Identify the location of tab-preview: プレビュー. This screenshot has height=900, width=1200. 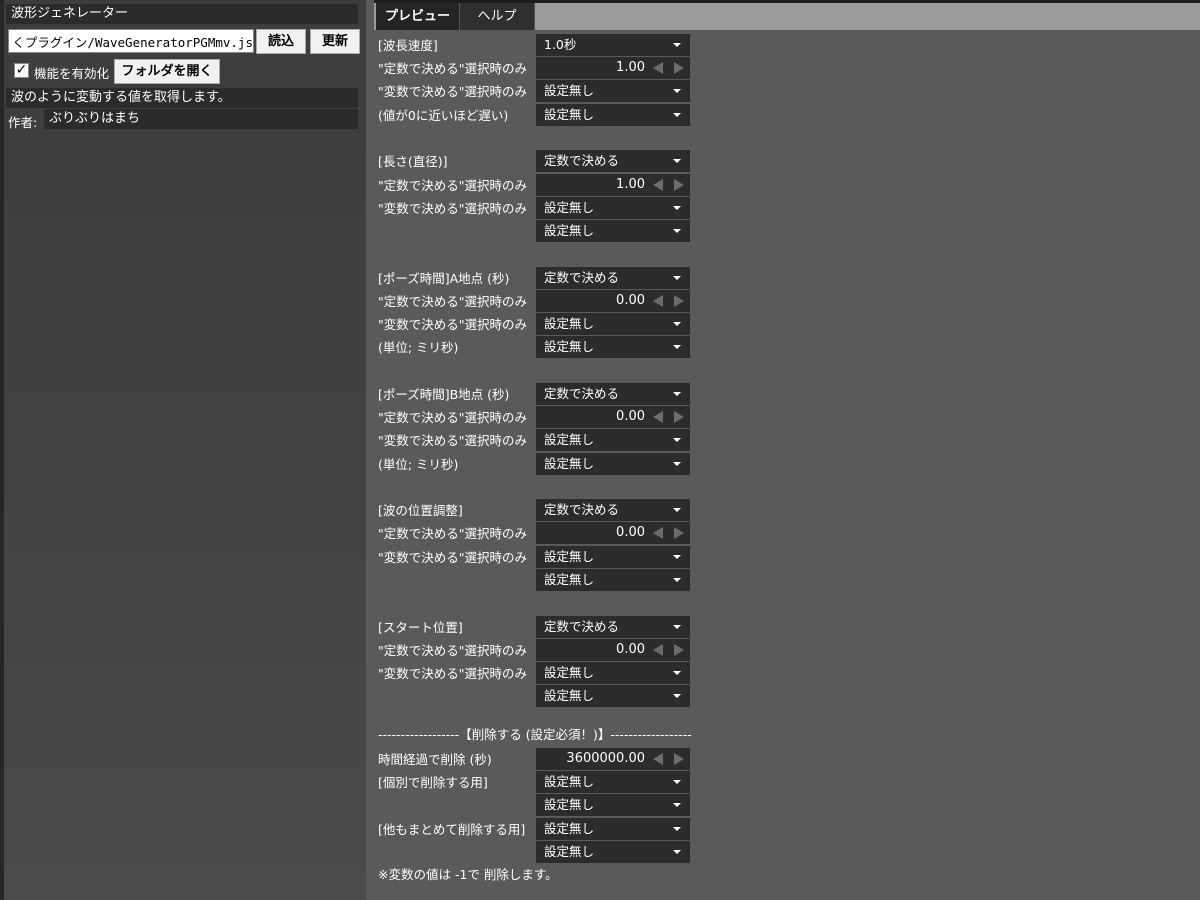
(418, 16).